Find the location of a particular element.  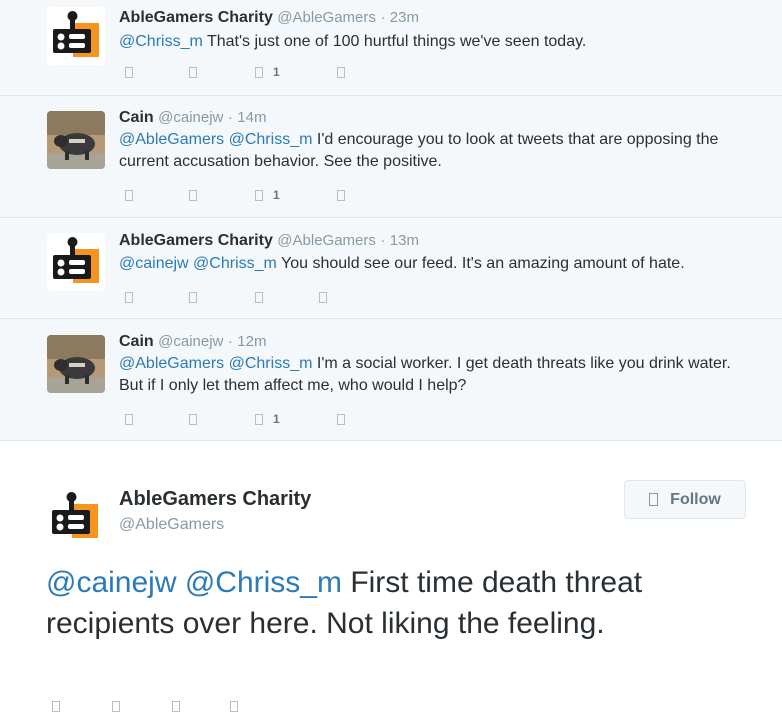

main-author-handle: @AbleGamers is located at coordinates (171, 525).